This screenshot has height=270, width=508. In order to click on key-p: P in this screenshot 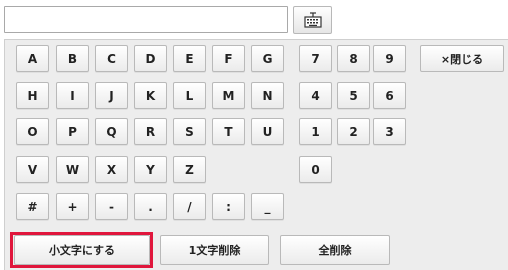, I will do `click(72, 131)`.